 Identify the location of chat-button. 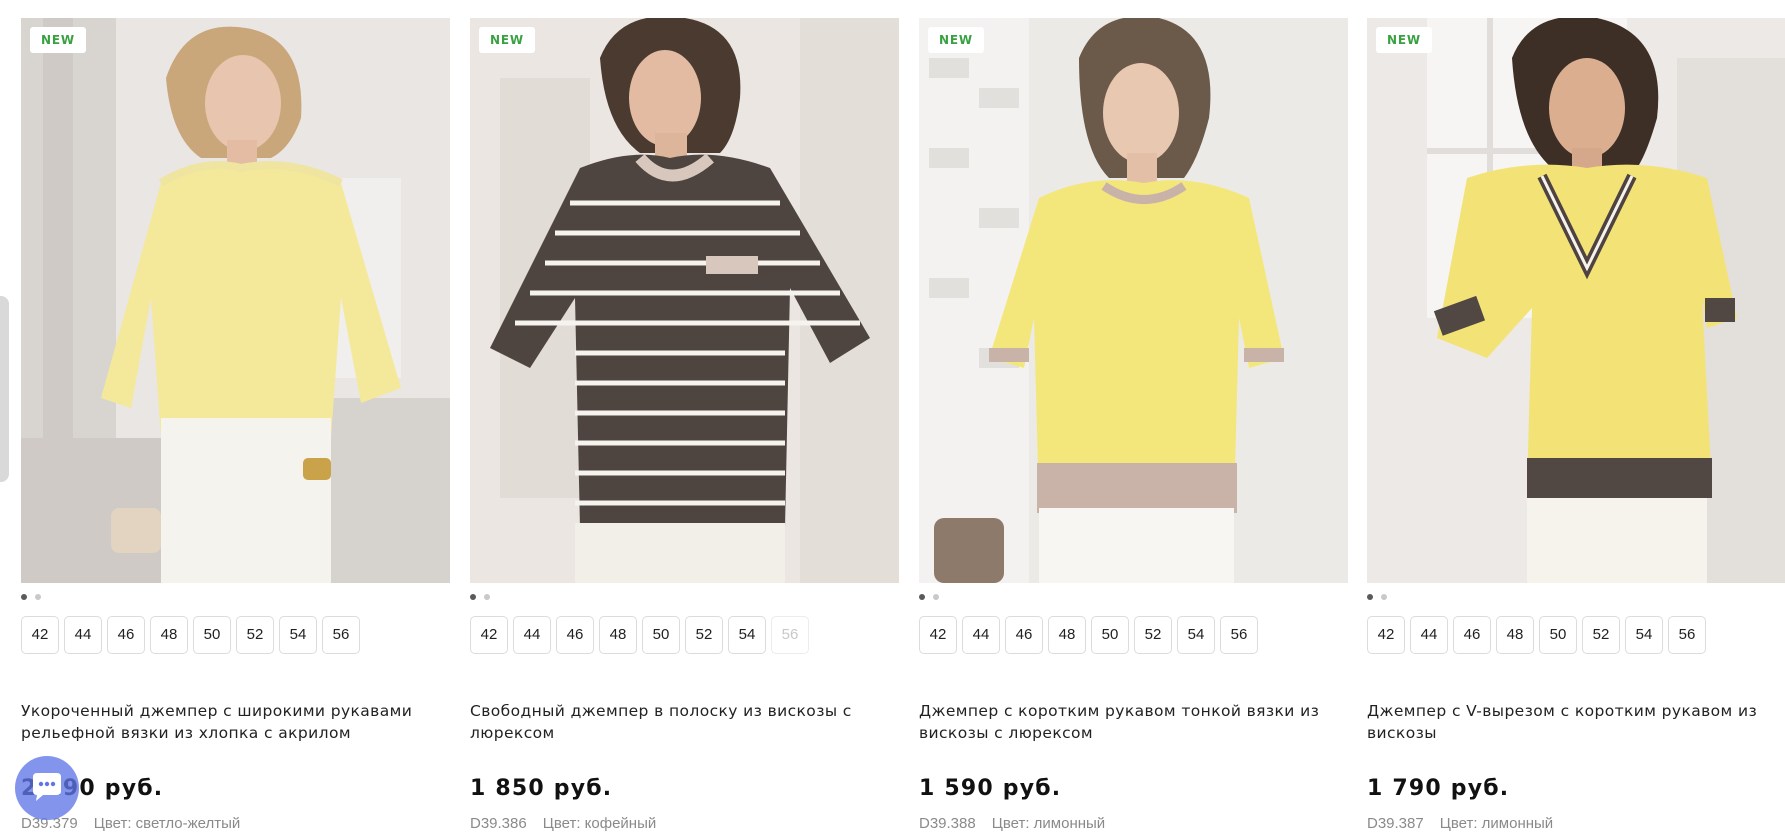
(47, 788).